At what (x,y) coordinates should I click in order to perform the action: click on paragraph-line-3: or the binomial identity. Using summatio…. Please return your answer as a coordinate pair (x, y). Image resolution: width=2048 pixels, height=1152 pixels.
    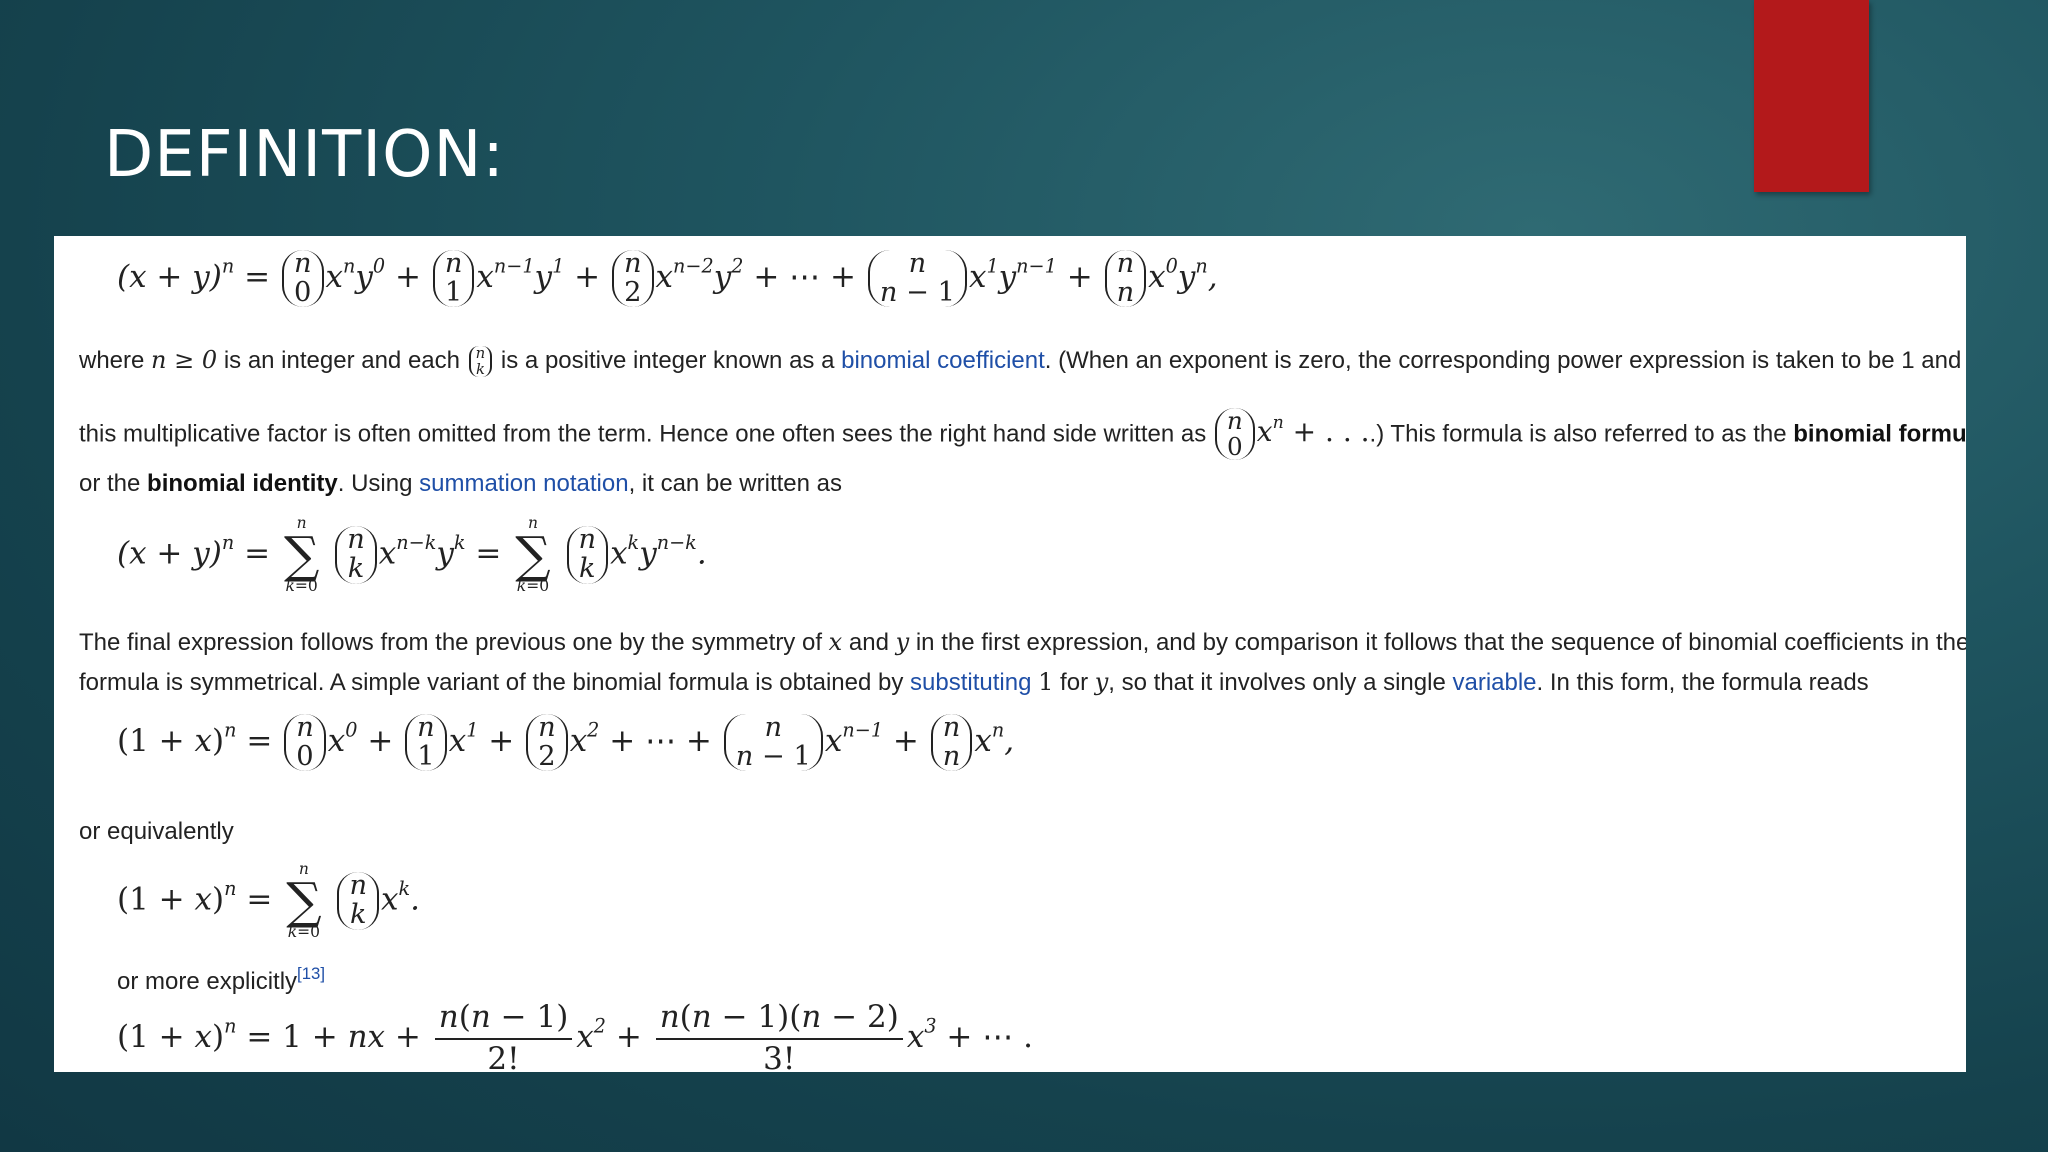
    Looking at the image, I should click on (460, 483).